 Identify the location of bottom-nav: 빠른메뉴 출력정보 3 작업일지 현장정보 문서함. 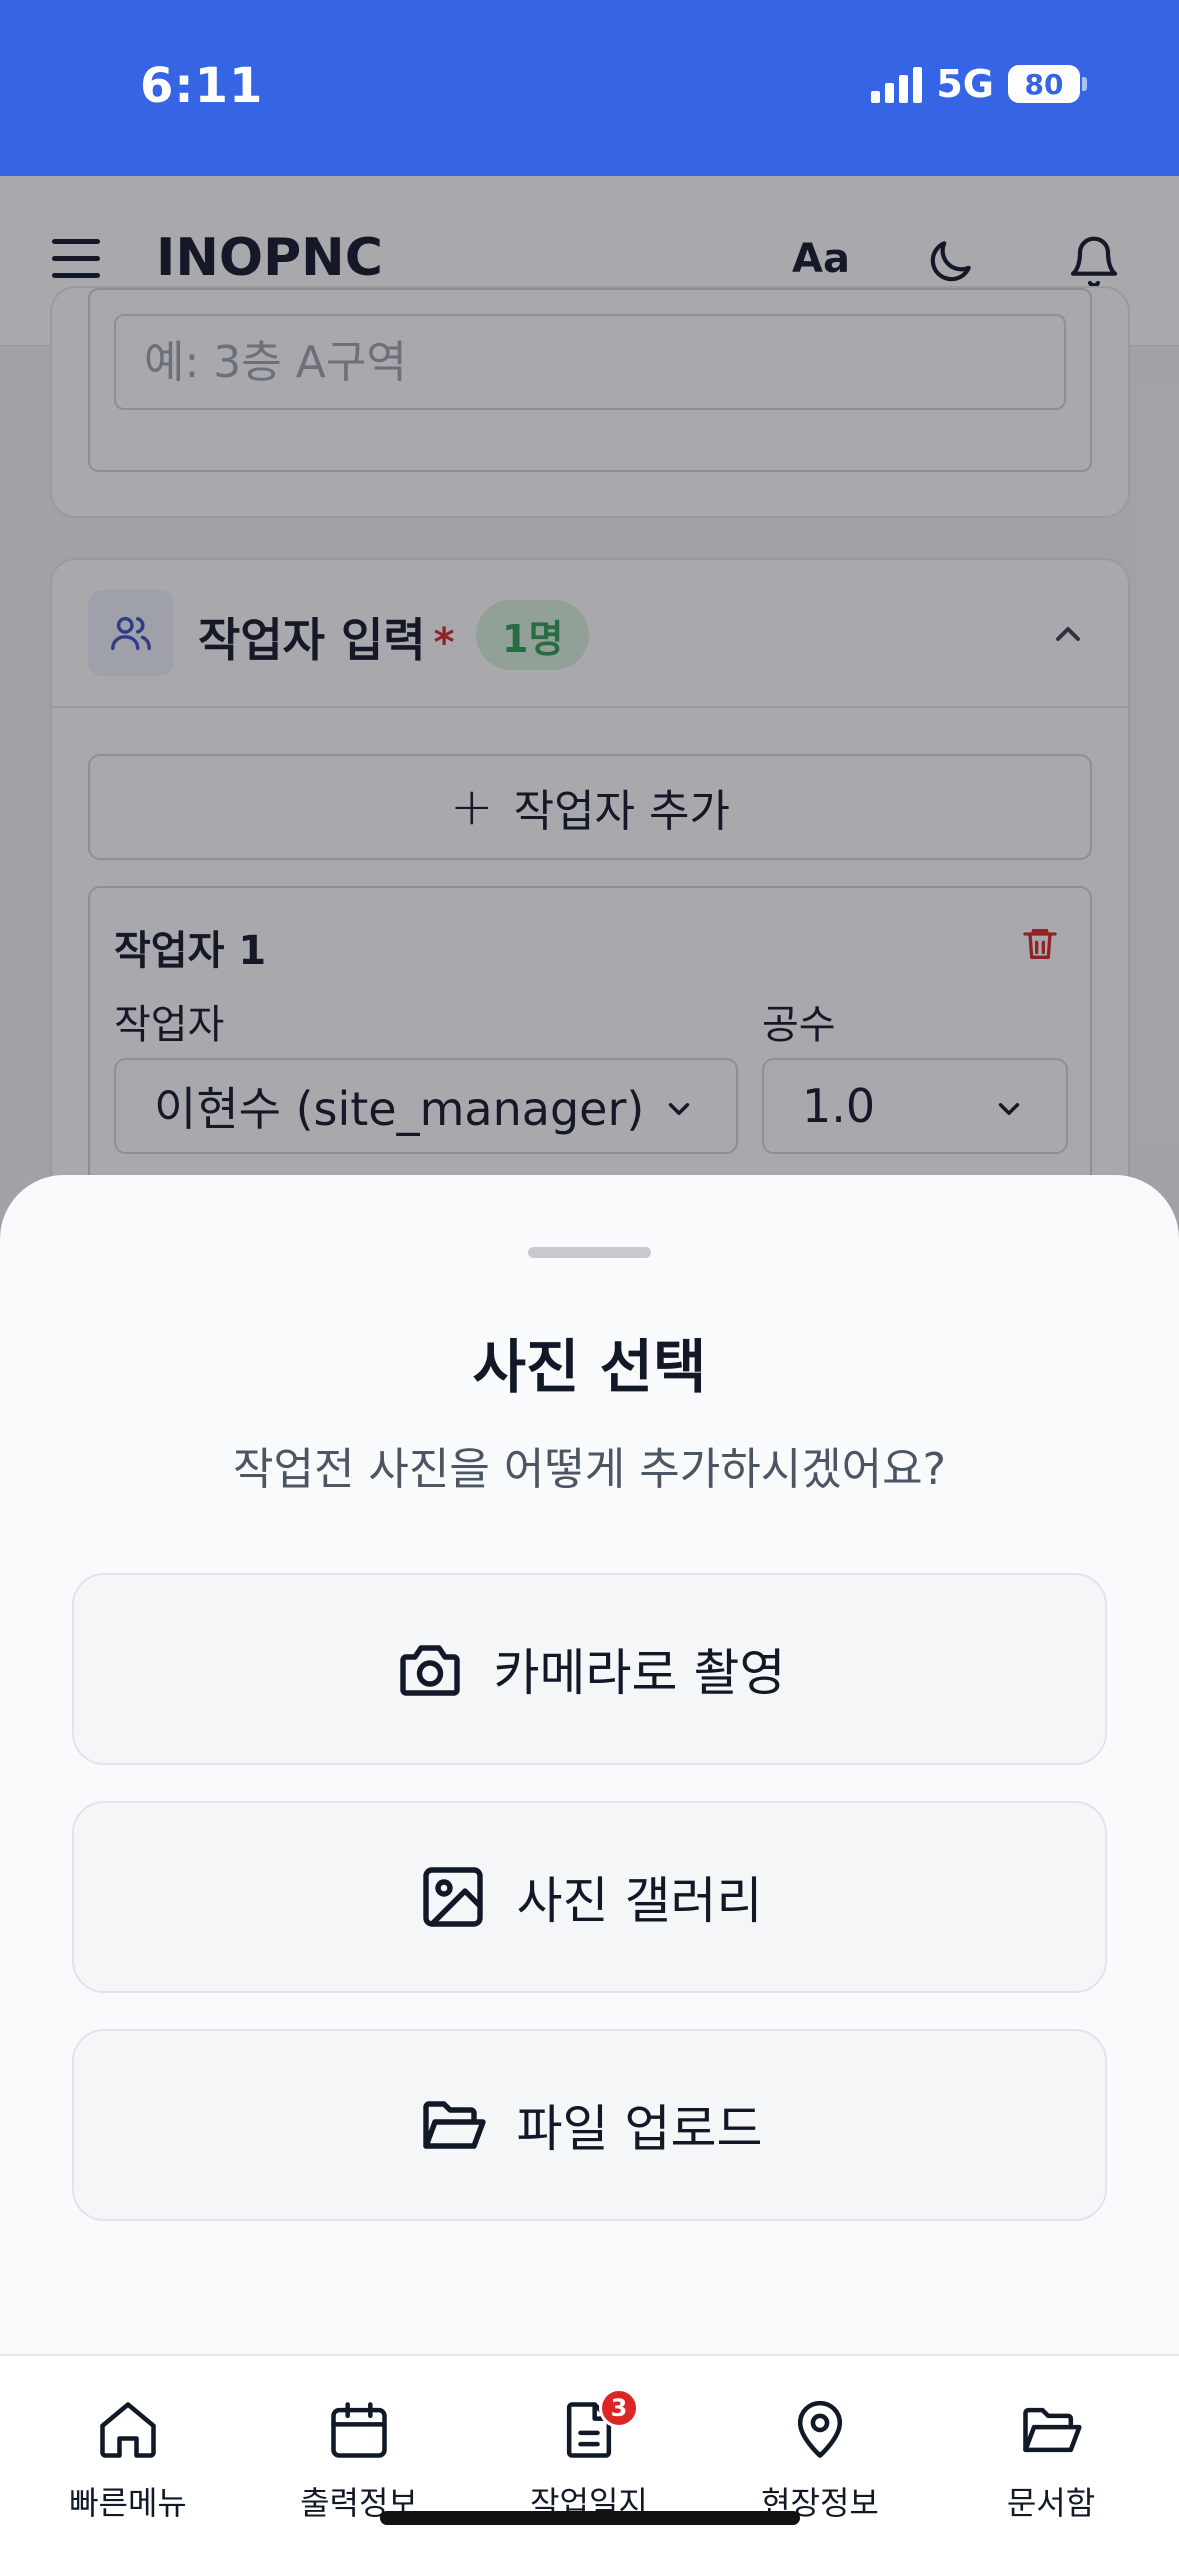
(589, 2455).